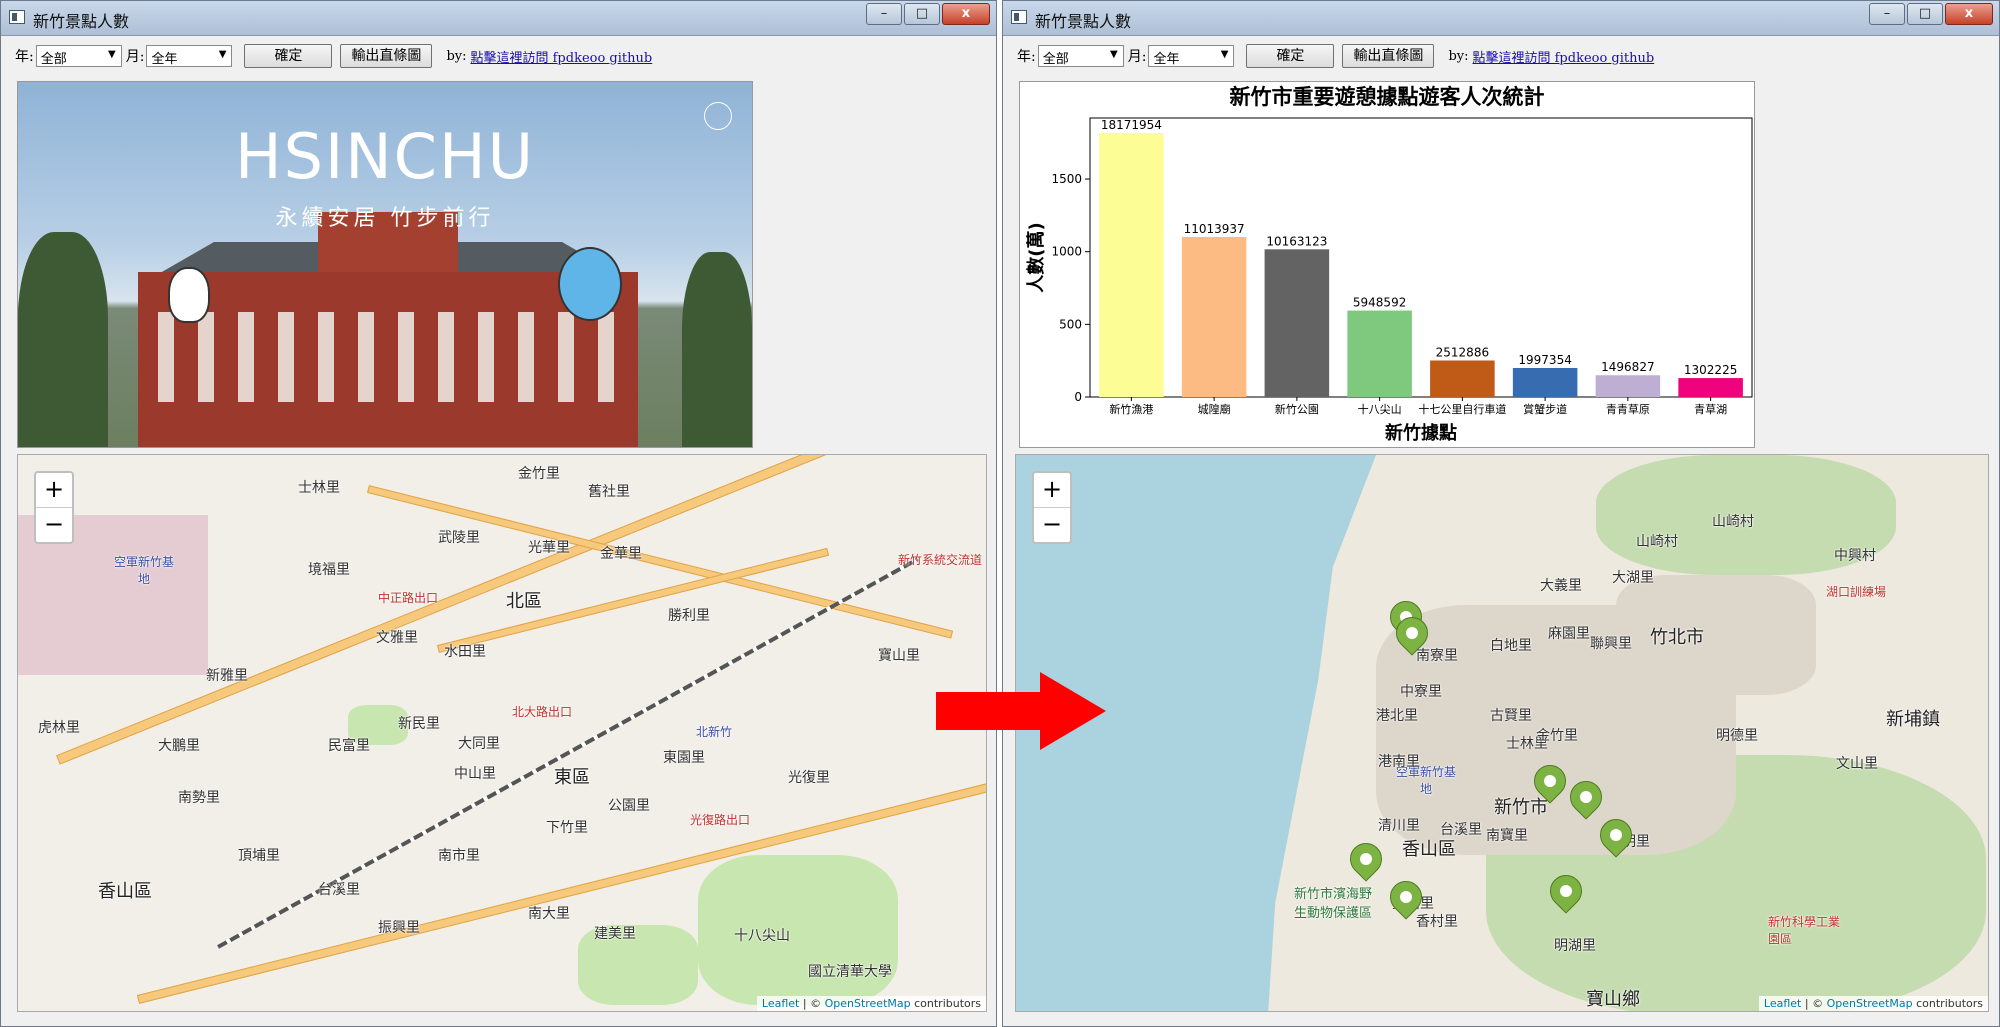  What do you see at coordinates (524, 601) in the screenshot?
I see `map-label-district: 北區` at bounding box center [524, 601].